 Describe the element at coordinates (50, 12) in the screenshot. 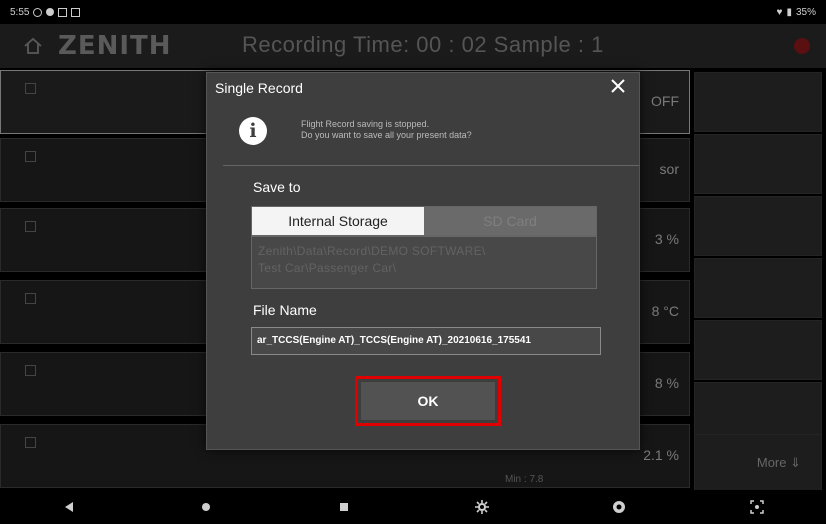

I see `status-record-icon` at that location.